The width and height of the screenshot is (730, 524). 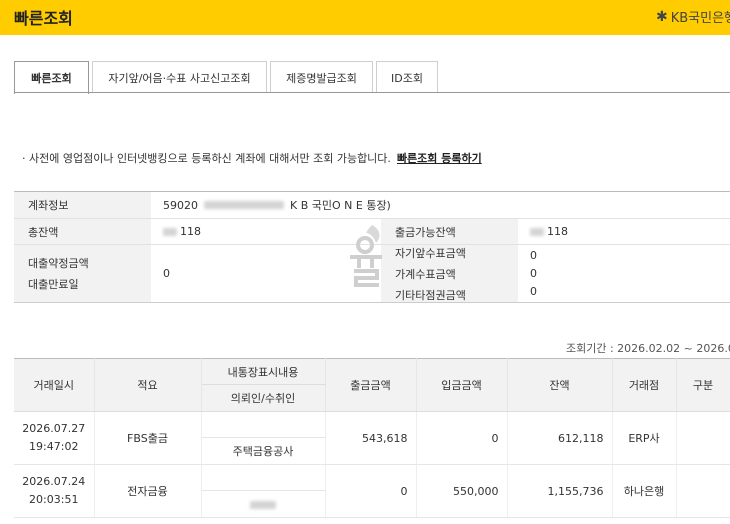 I want to click on inquiry-period: 조회기간 : 2026.02.02 ~ 2026.08.0, so click(x=648, y=348).